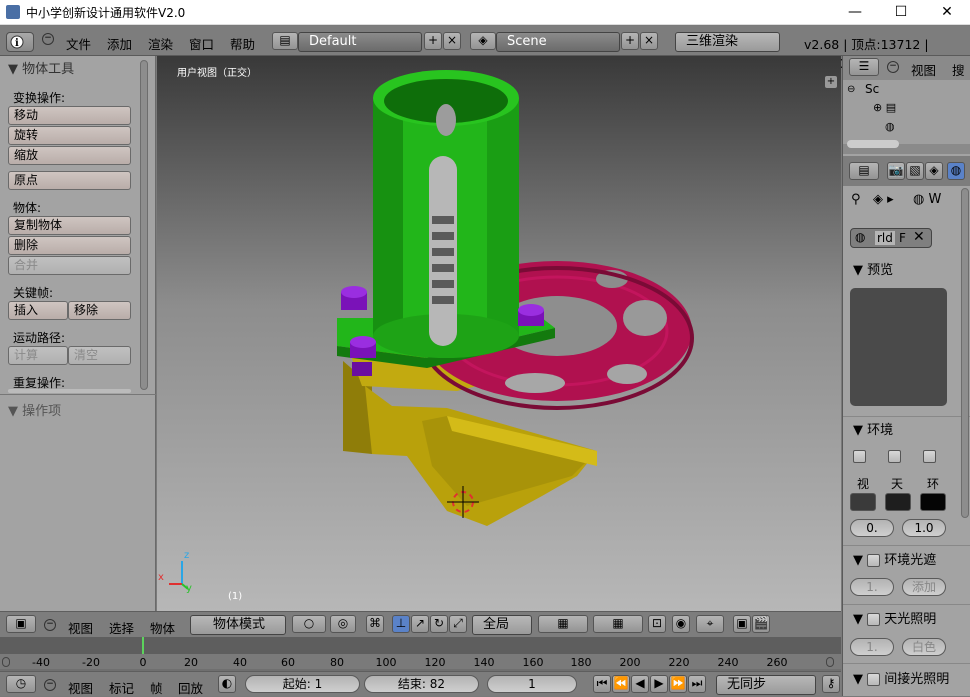  I want to click on range-field: 1.0, so click(924, 528).